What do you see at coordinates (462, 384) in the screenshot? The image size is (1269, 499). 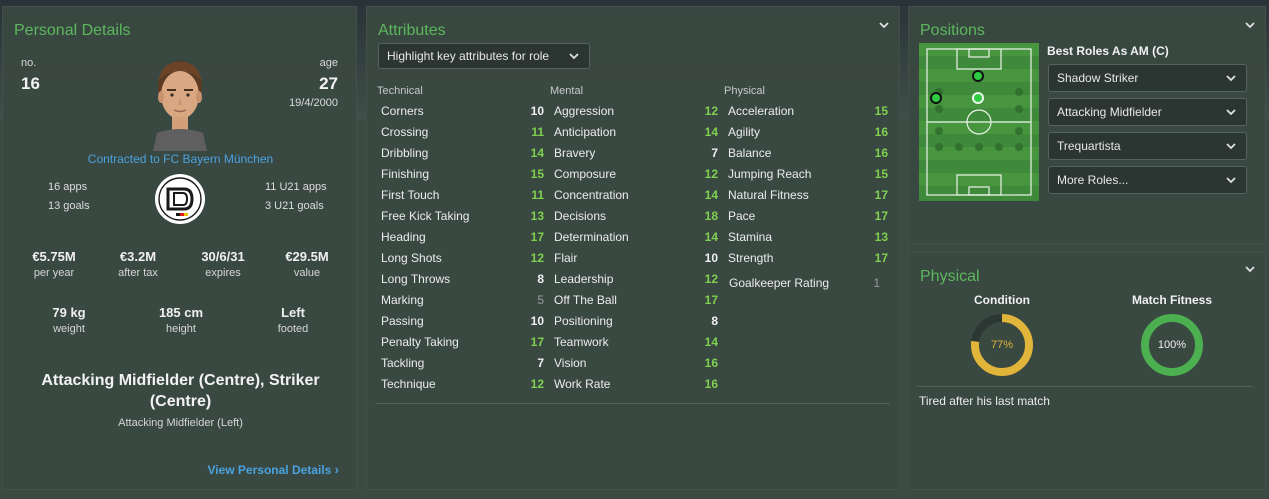 I see `technical-attribute-row: Technique 12` at bounding box center [462, 384].